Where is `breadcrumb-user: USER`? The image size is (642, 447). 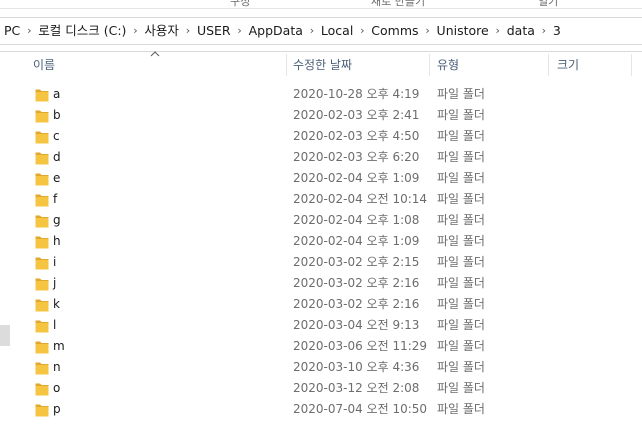
breadcrumb-user: USER is located at coordinates (214, 31).